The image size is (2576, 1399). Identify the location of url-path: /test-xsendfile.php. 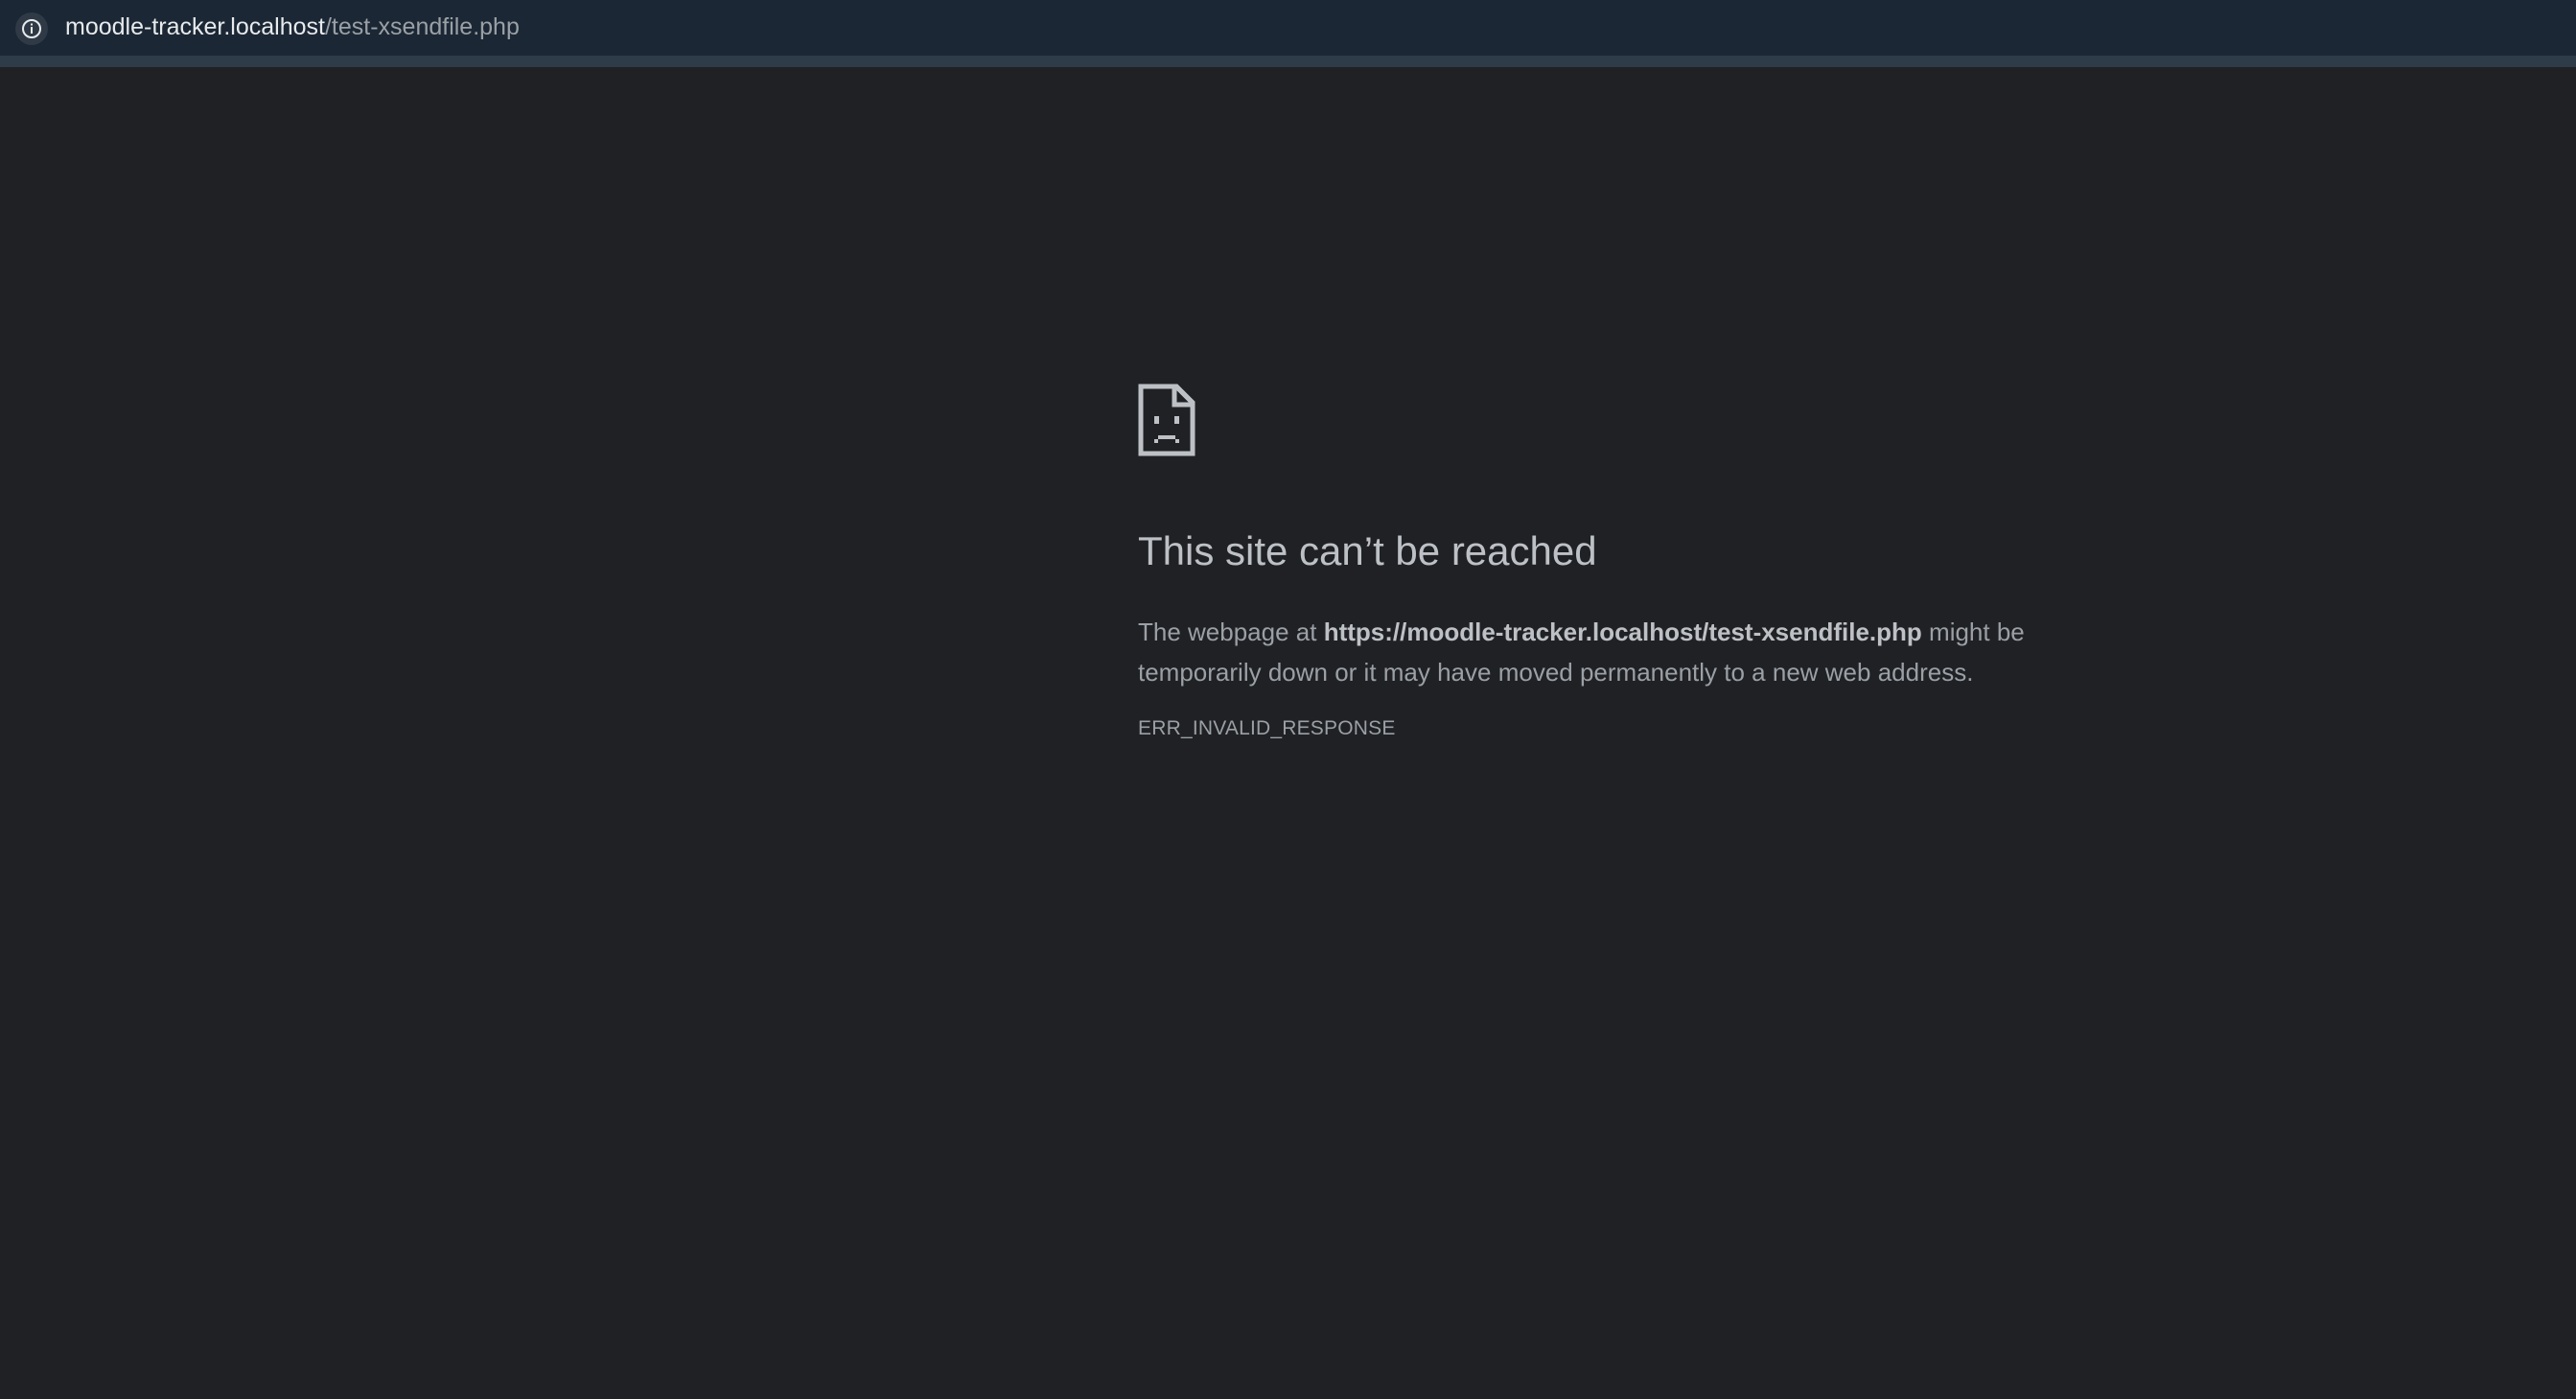
(422, 26).